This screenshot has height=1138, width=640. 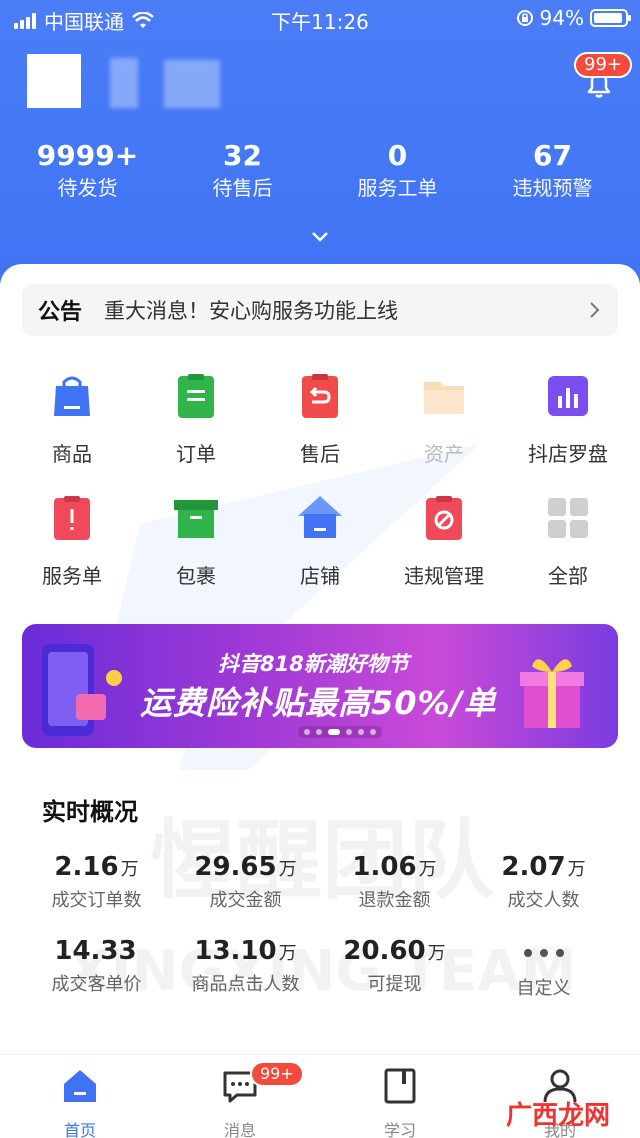 What do you see at coordinates (320, 419) in the screenshot?
I see `grid-item-aftersale: 售后` at bounding box center [320, 419].